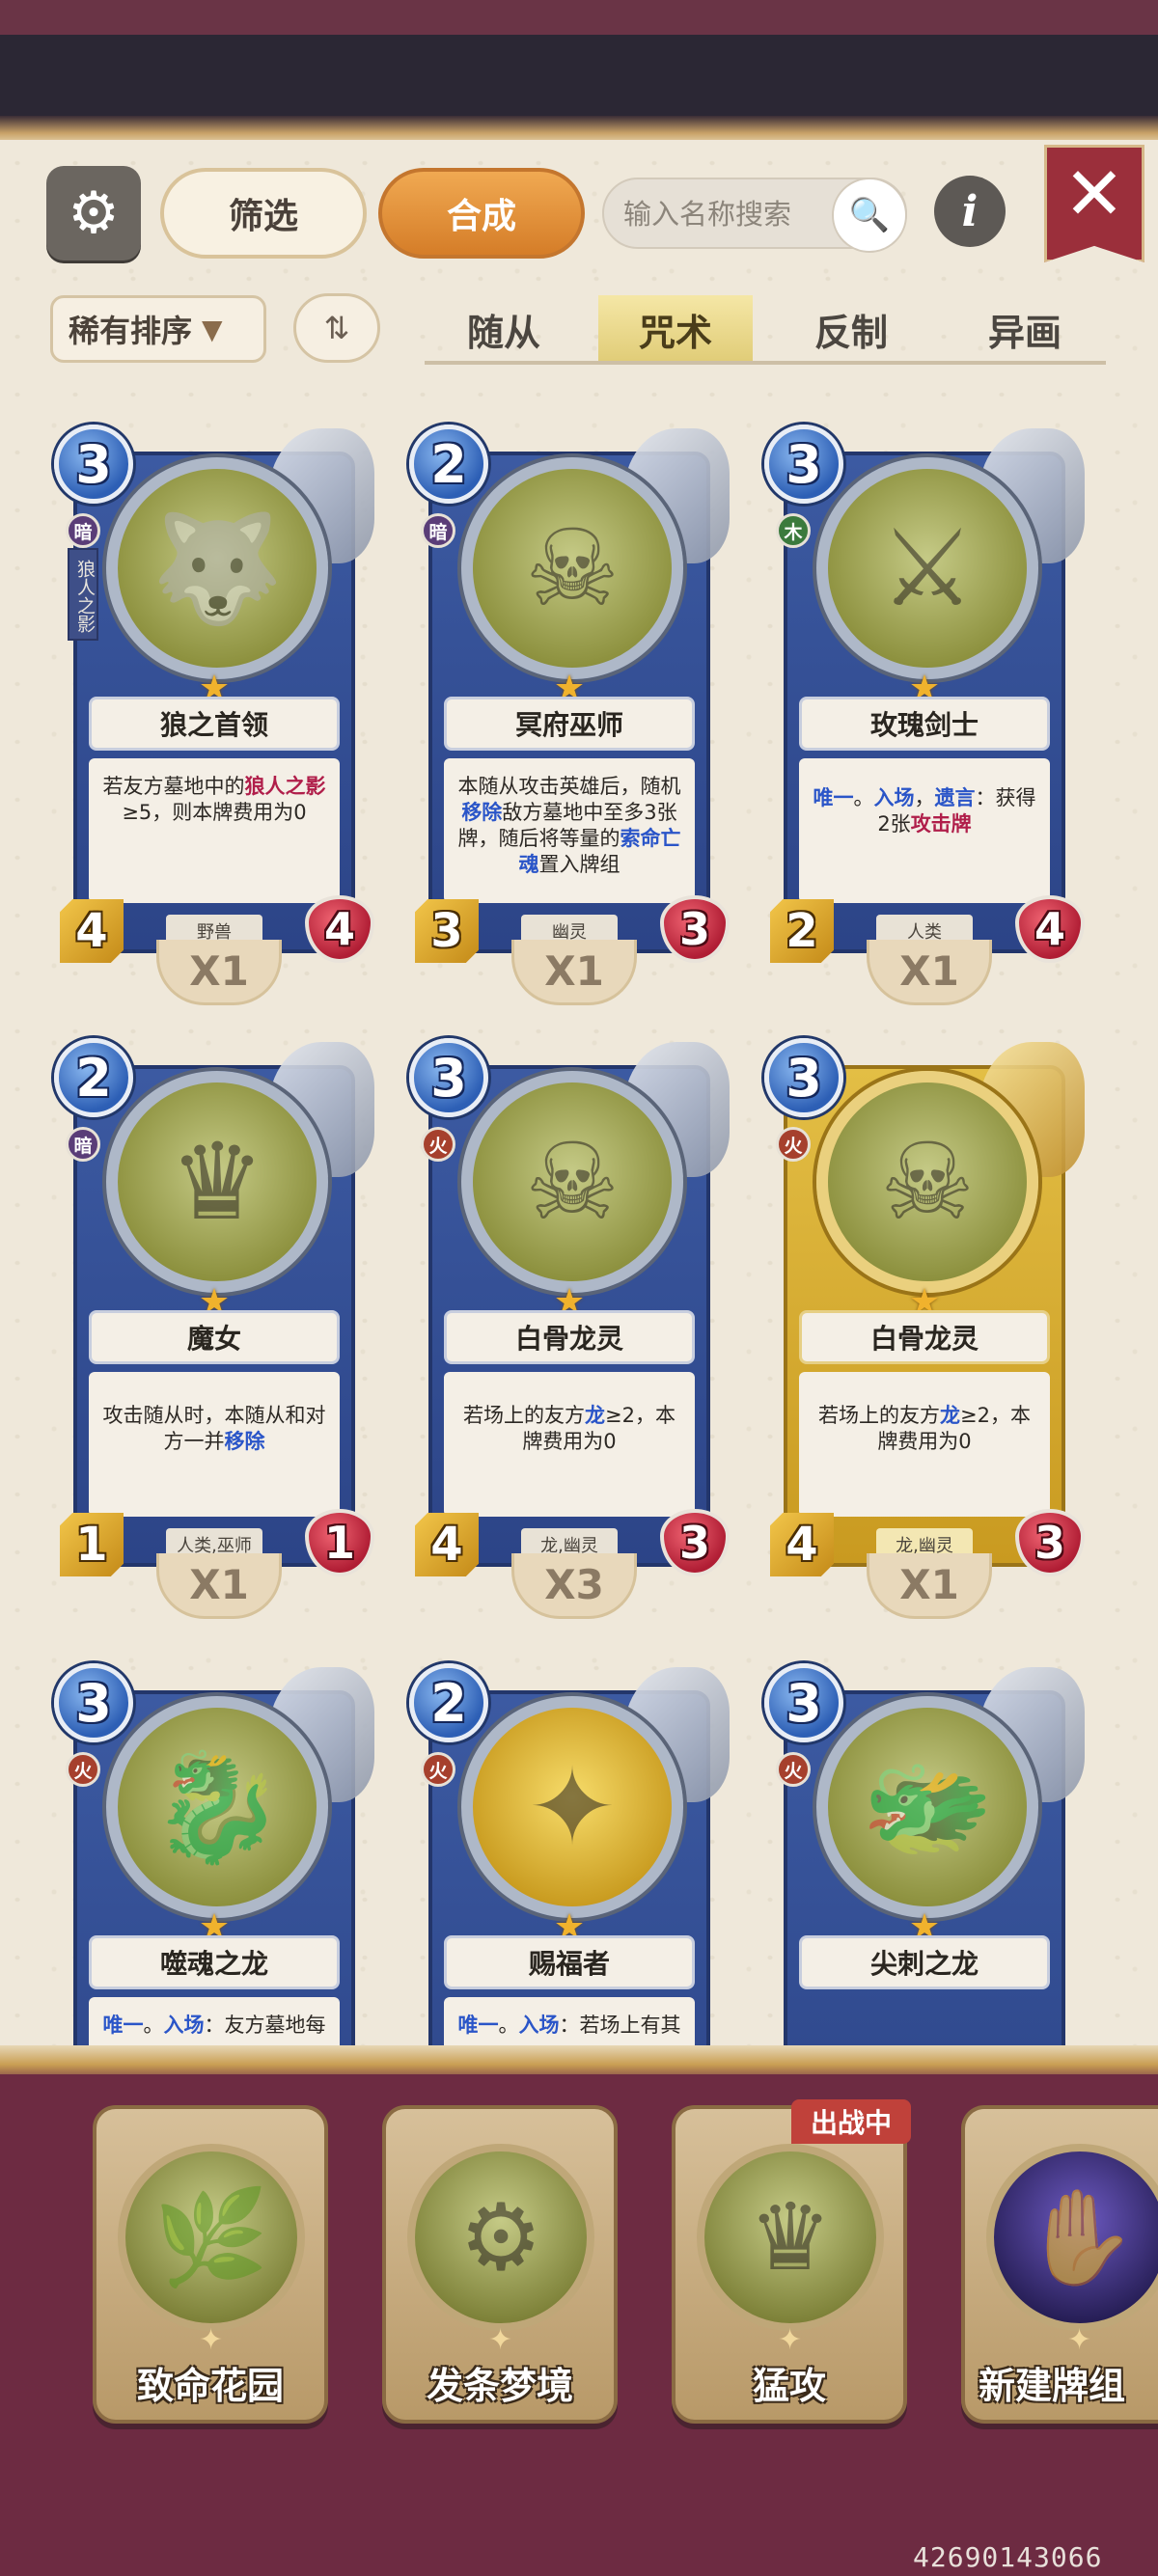 This screenshot has height=2576, width=1158. I want to click on deck-portrait: 🌿, so click(211, 2237).